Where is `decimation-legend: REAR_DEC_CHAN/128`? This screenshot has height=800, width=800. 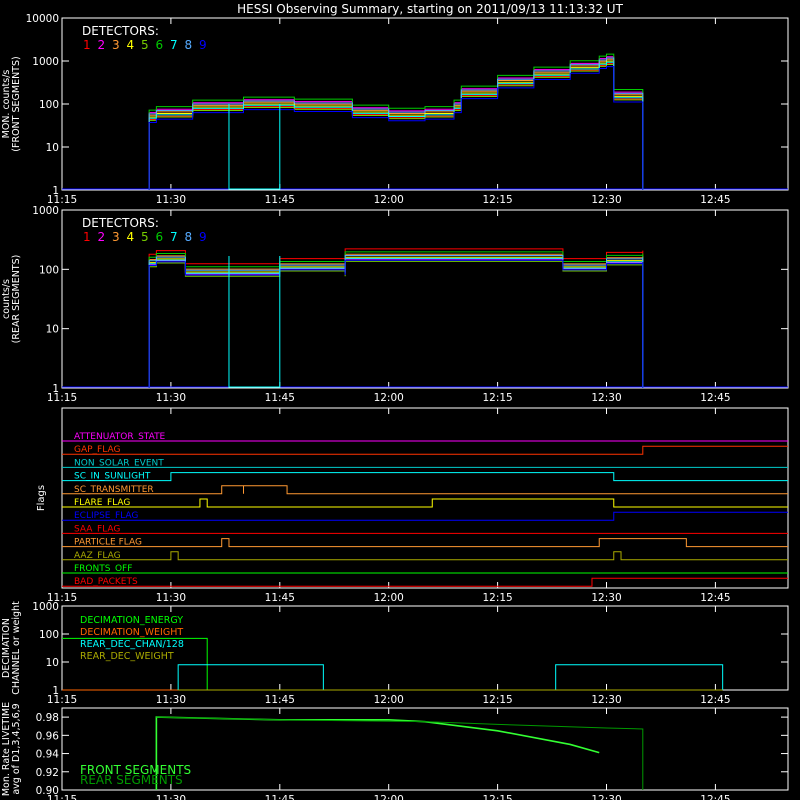
decimation-legend: REAR_DEC_CHAN/128 is located at coordinates (132, 644).